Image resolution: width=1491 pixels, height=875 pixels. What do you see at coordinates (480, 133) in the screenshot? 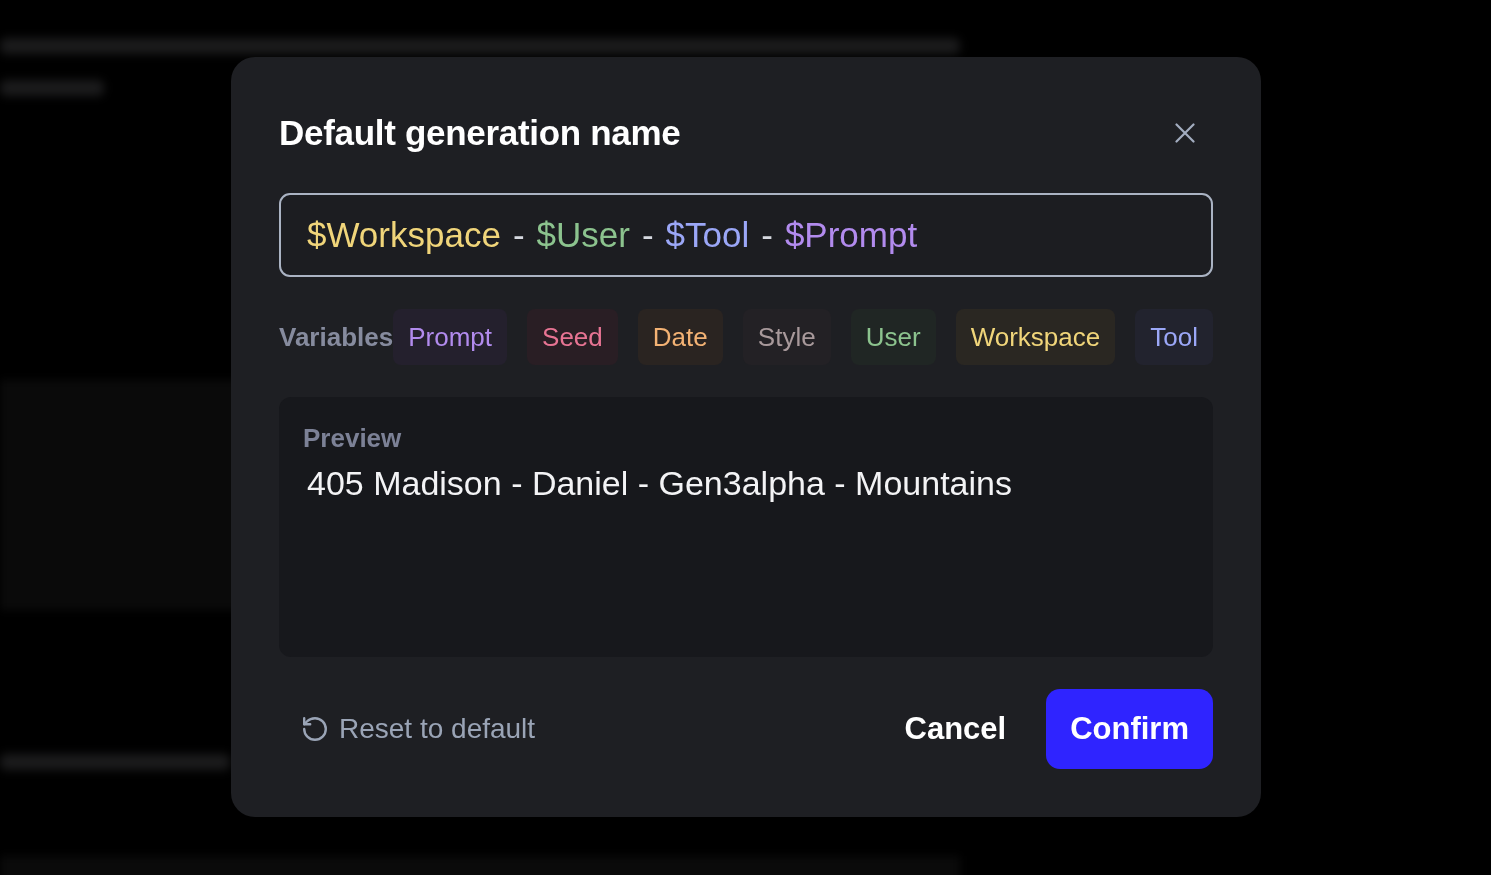
I see `dialog-title: Default generation name` at bounding box center [480, 133].